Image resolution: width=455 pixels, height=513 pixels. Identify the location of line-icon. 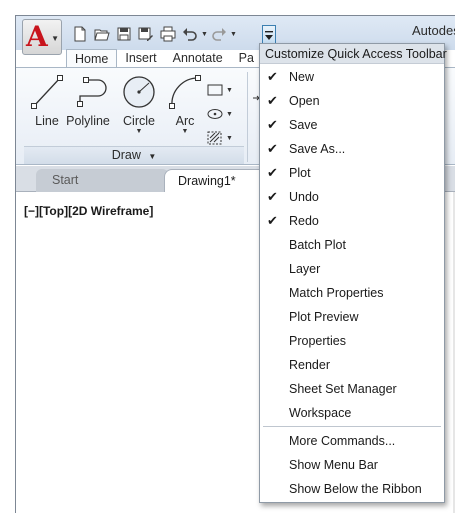
(47, 92).